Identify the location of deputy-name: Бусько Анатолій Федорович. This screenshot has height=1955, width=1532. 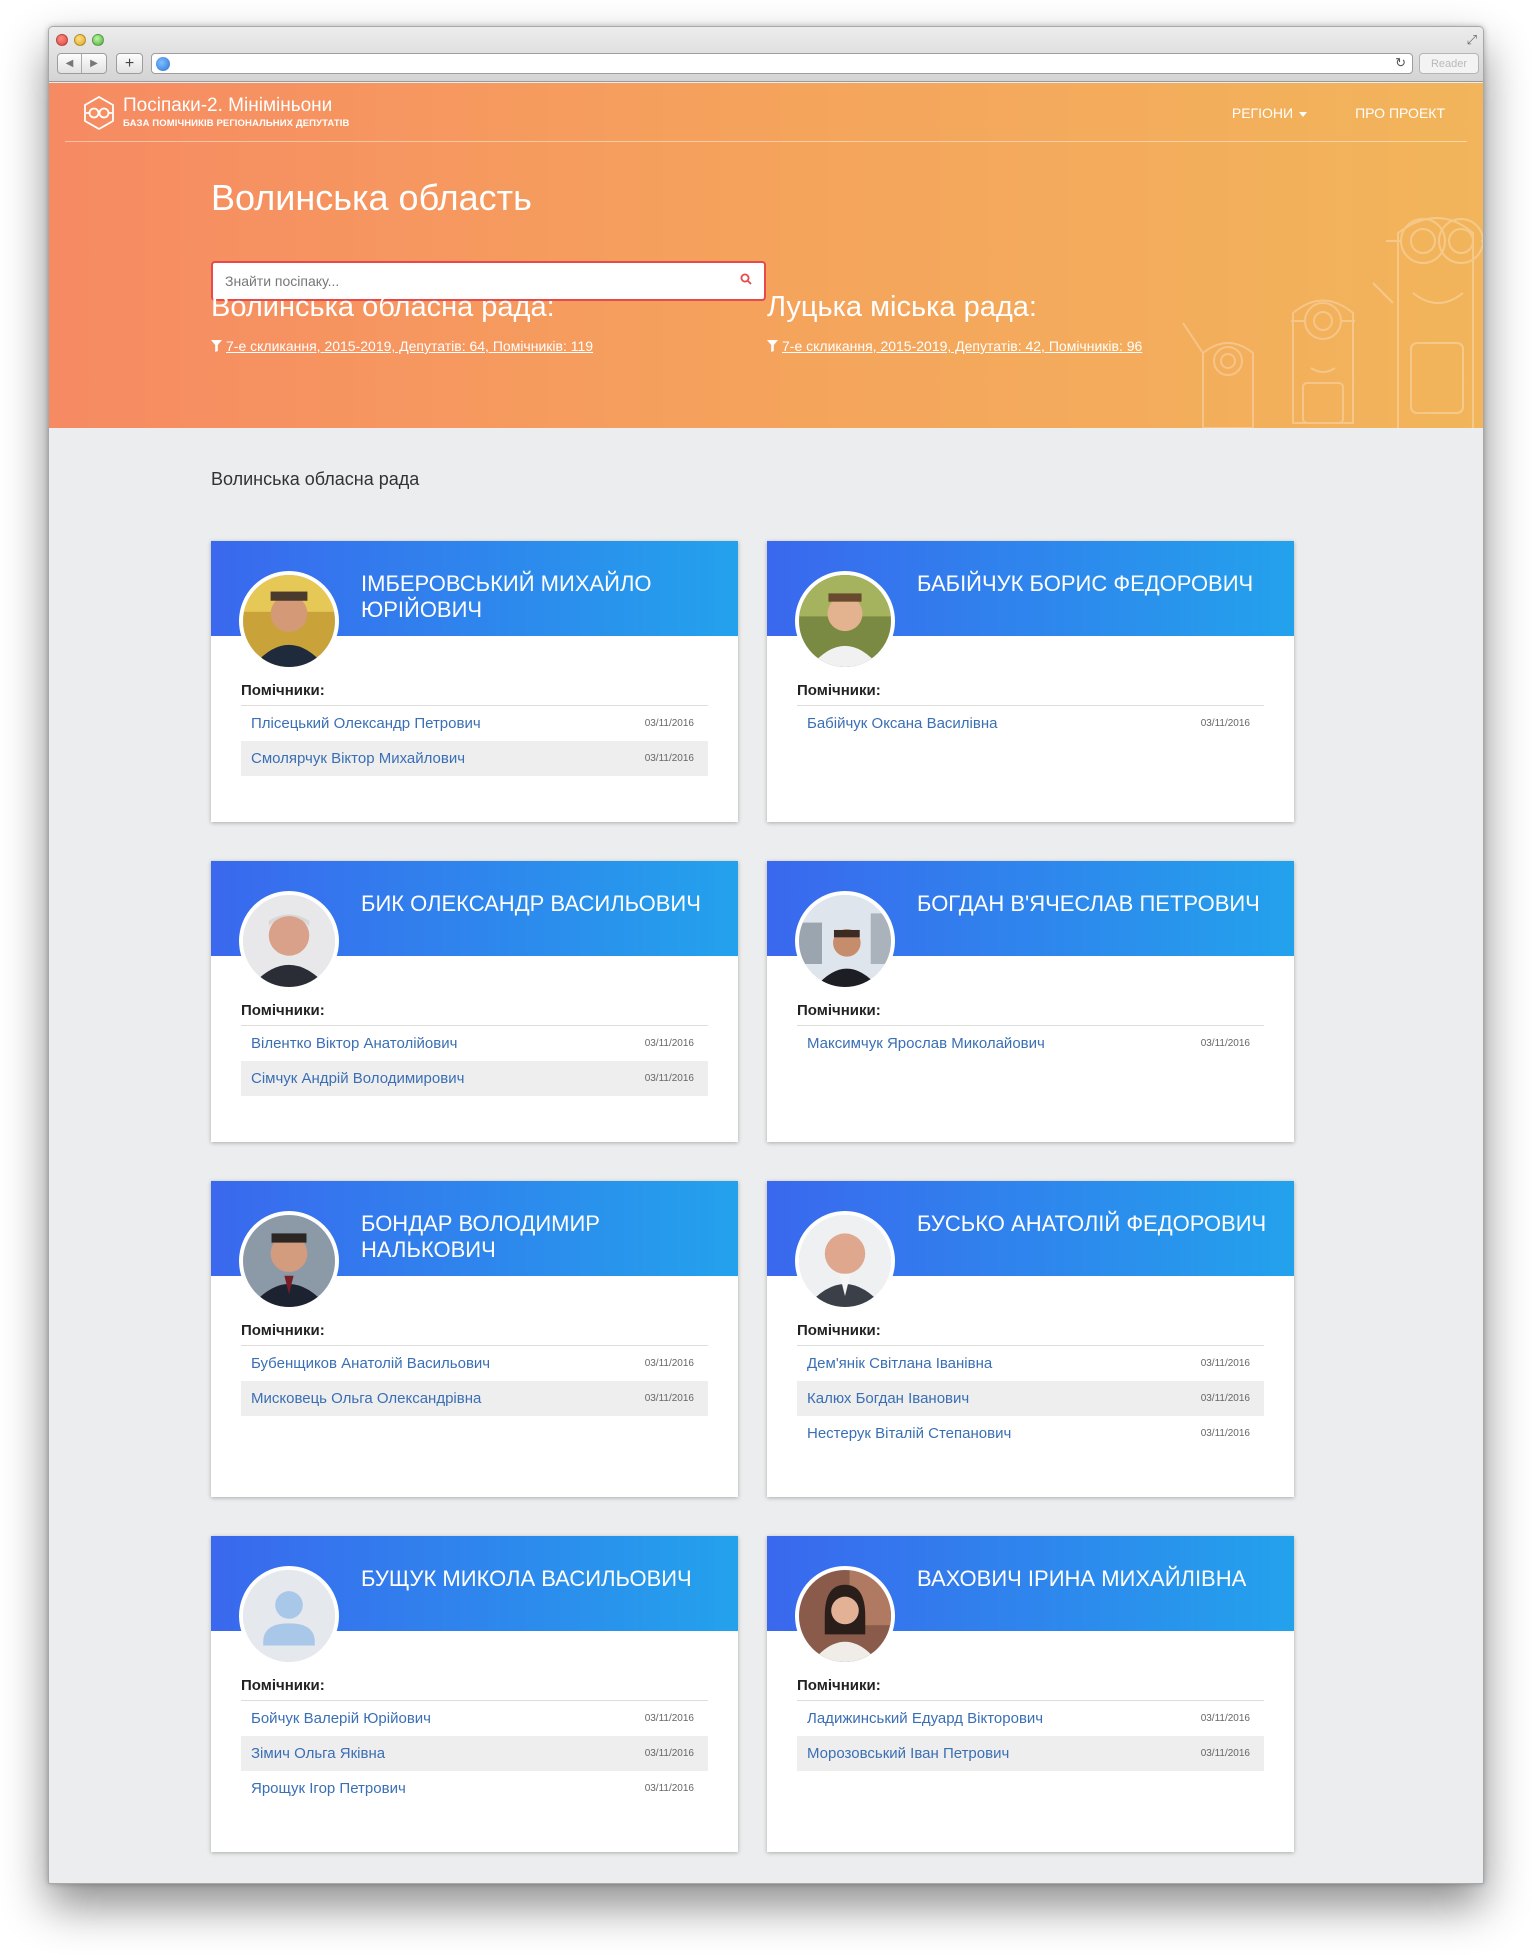
(1092, 1224).